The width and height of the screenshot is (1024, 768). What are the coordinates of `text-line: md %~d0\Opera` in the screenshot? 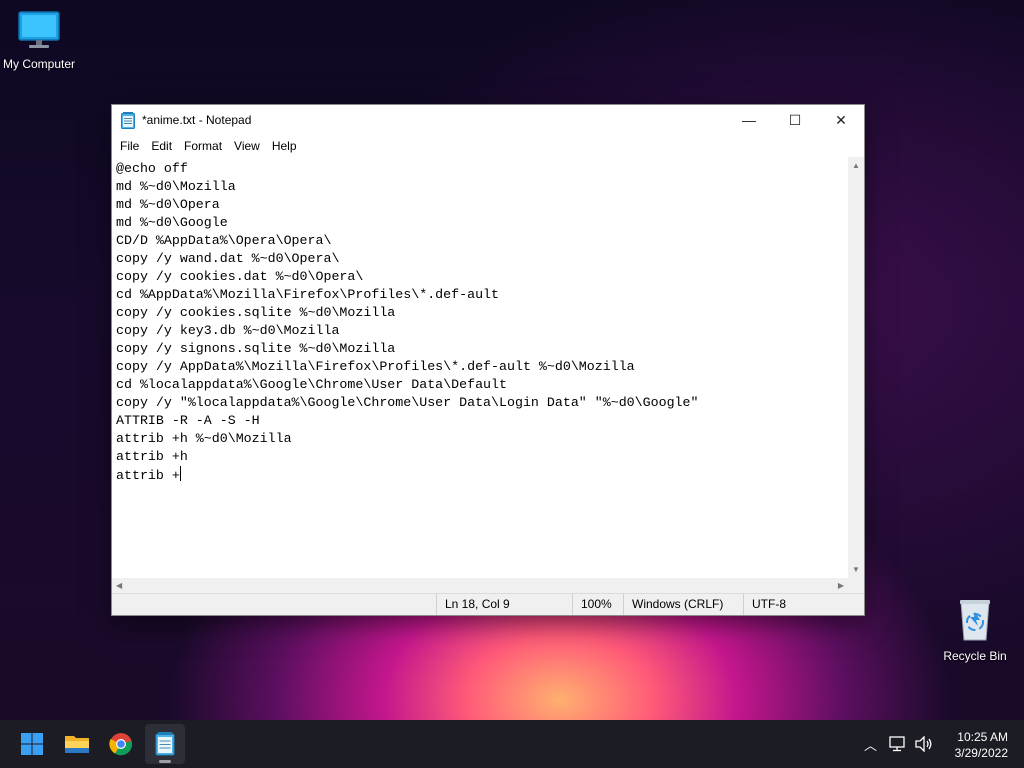 It's located at (168, 204).